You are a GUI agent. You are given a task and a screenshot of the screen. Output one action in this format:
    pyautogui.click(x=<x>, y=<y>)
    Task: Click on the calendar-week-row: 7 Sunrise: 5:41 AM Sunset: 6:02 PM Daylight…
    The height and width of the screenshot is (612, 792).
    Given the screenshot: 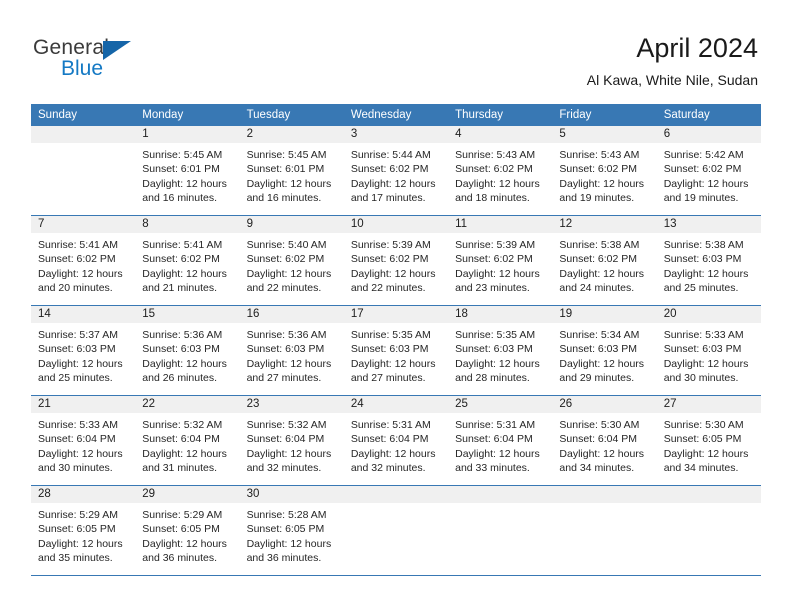 What is the action you would take?
    pyautogui.click(x=396, y=260)
    